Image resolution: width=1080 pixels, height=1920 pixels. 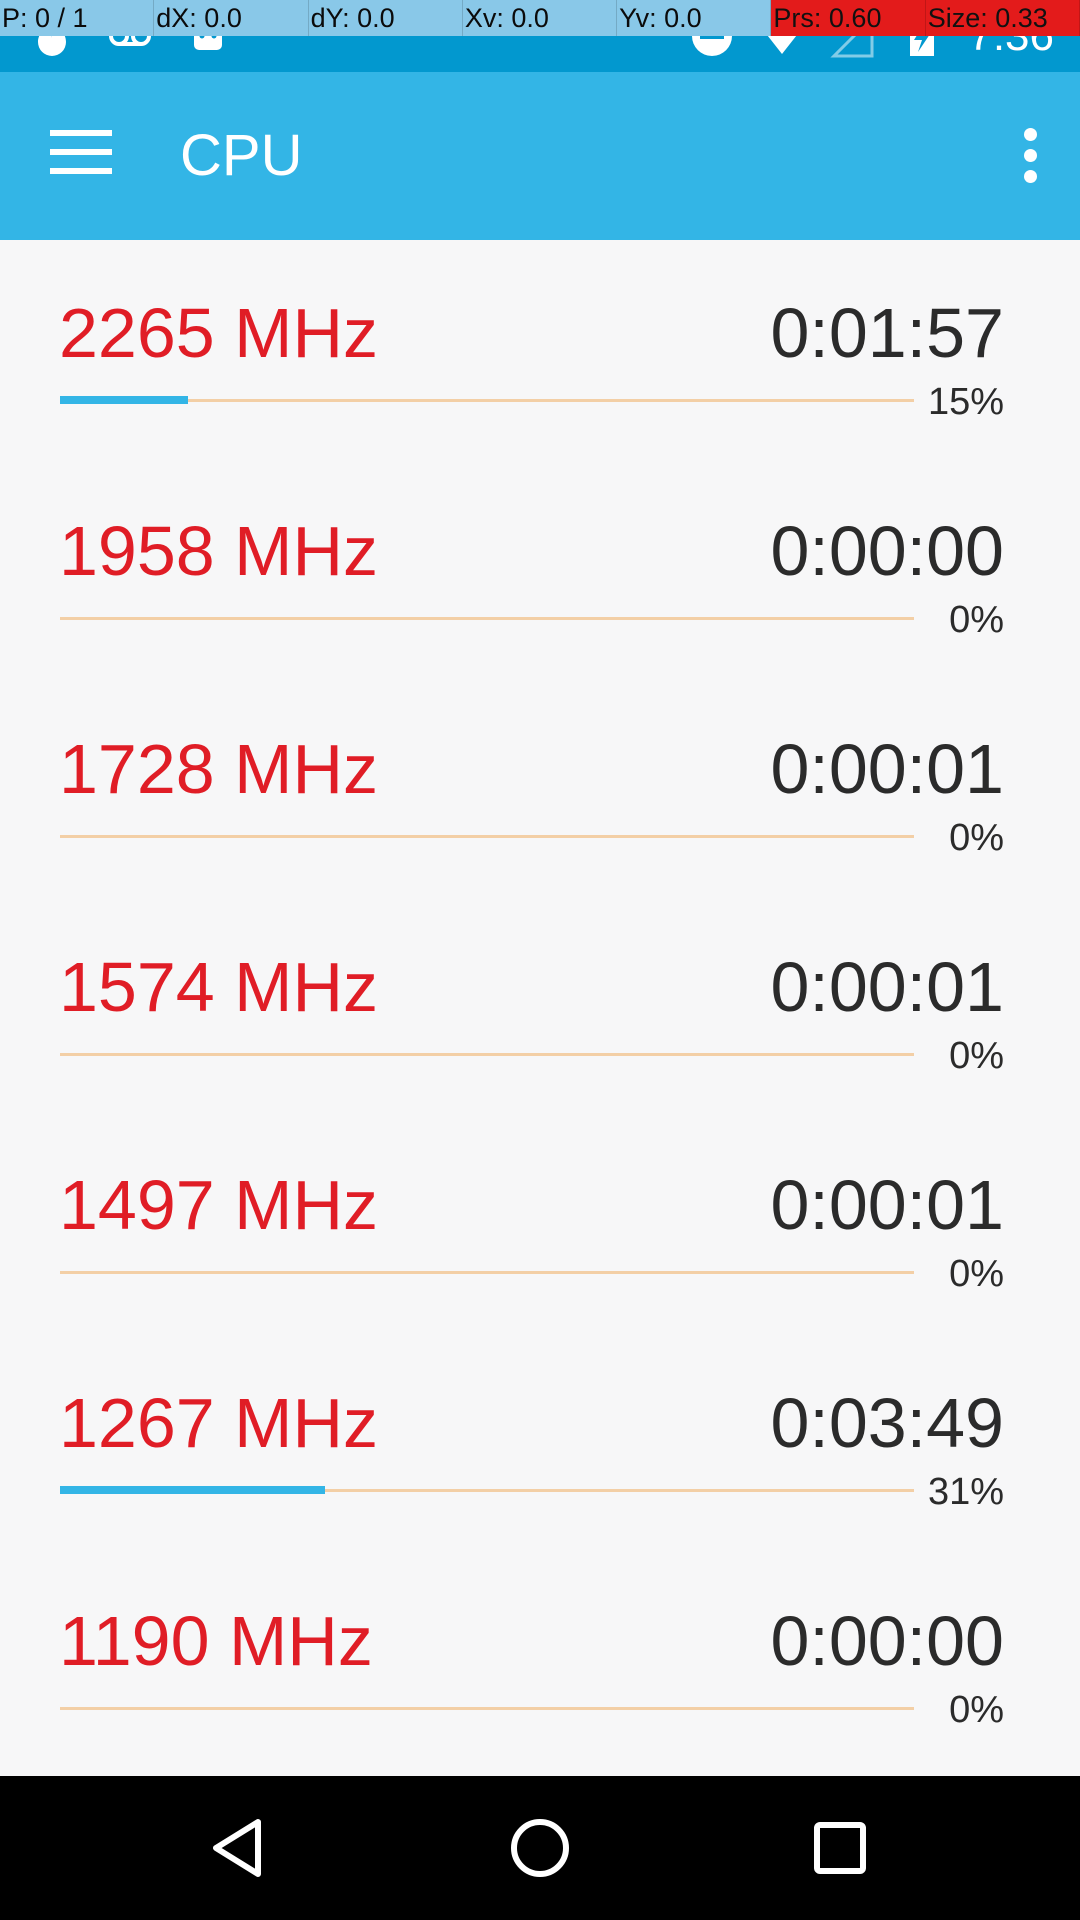 I want to click on debug-size: Size: 0.33, so click(x=1002, y=18).